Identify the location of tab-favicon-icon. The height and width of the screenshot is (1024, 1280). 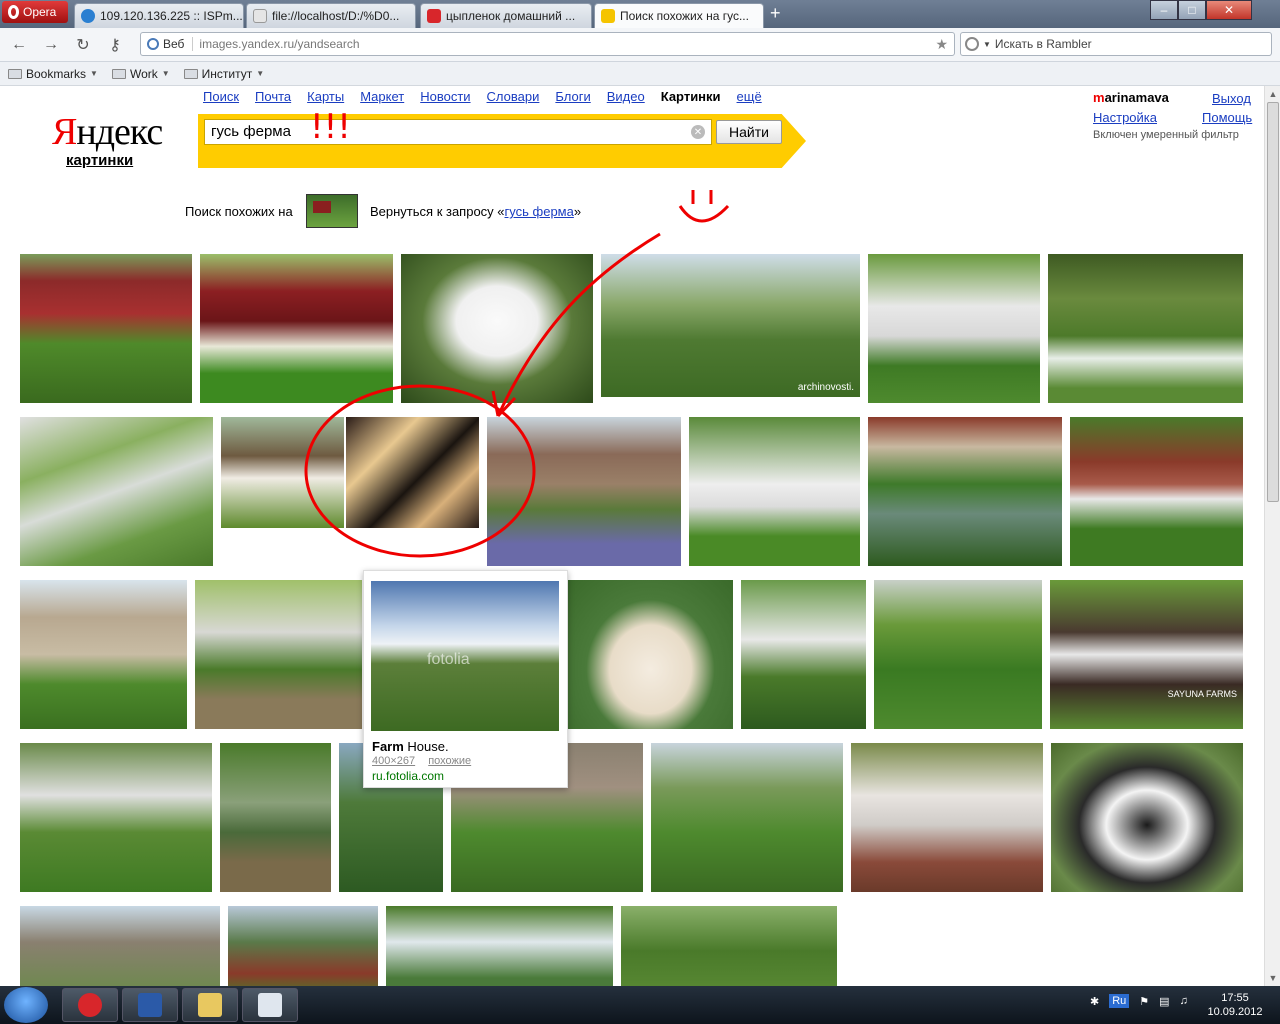
(88, 16).